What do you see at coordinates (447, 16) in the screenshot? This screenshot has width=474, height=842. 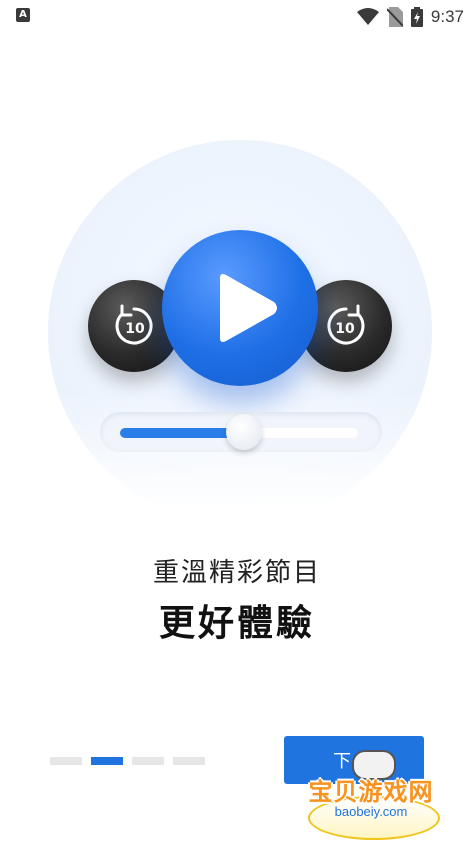 I see `status-time: 9:37` at bounding box center [447, 16].